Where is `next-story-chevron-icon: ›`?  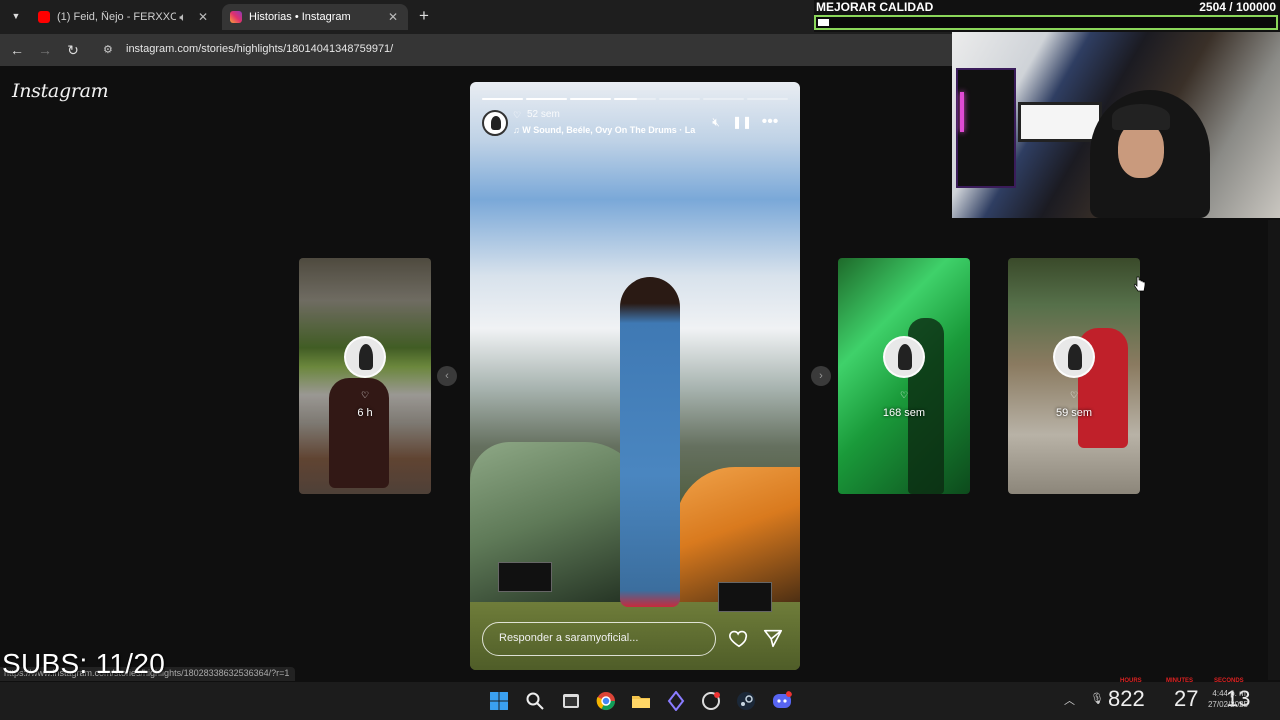
next-story-chevron-icon: › is located at coordinates (821, 376).